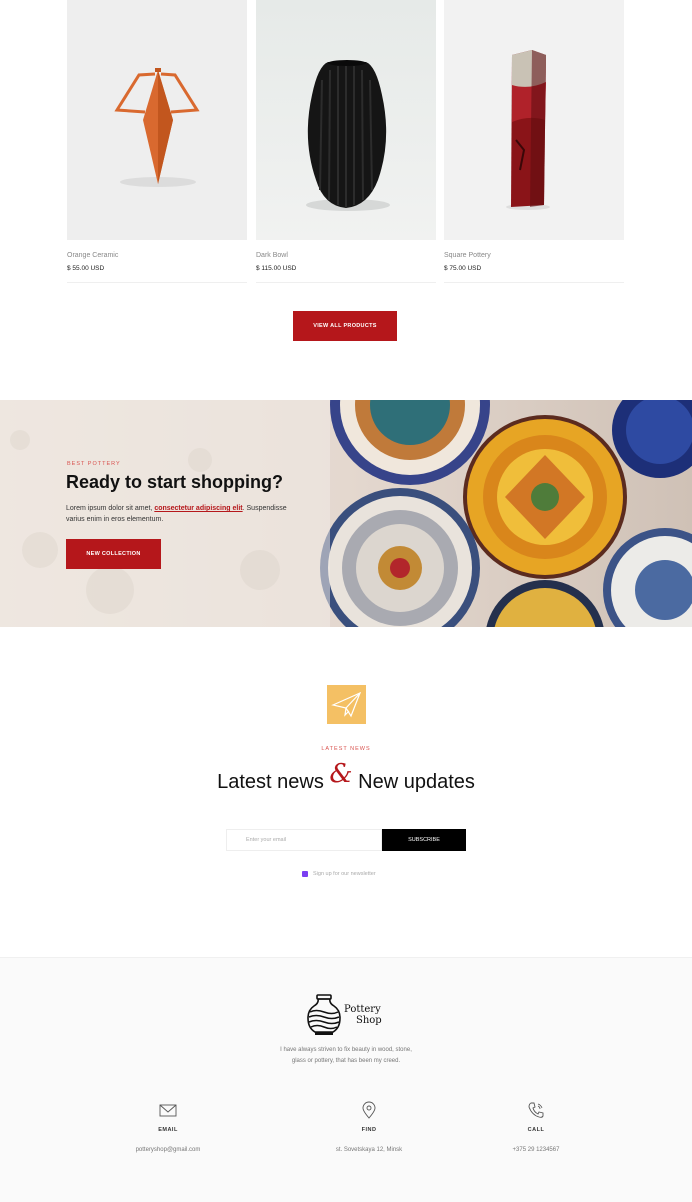 This screenshot has height=1202, width=692. What do you see at coordinates (413, 782) in the screenshot?
I see `news-heading-text: New updates` at bounding box center [413, 782].